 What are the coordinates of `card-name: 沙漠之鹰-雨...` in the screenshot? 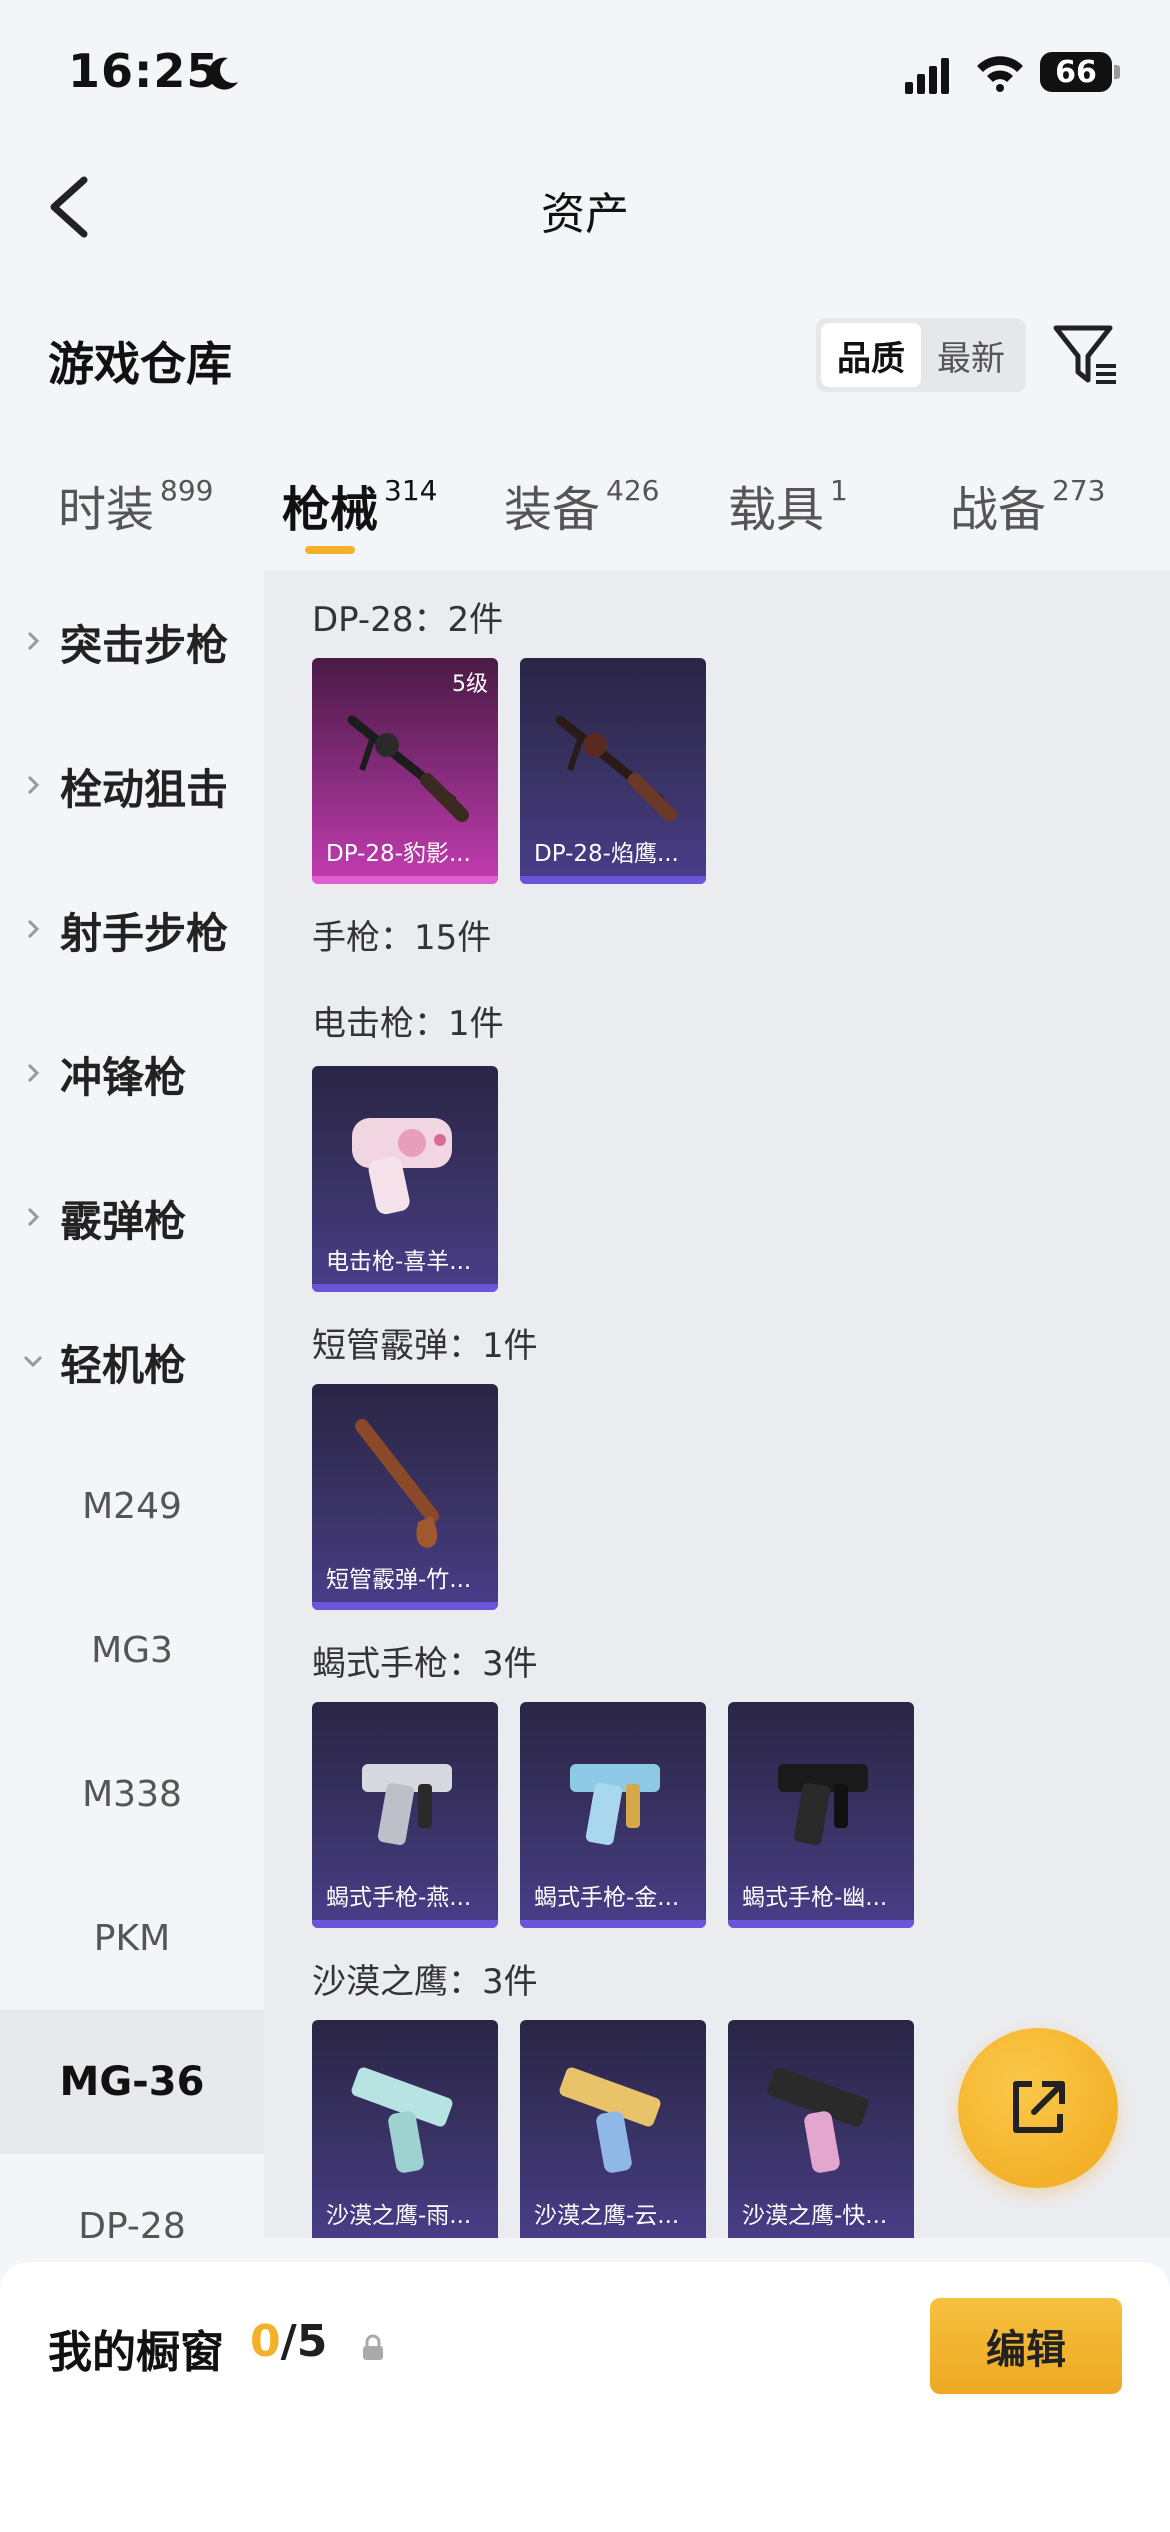 It's located at (399, 2216).